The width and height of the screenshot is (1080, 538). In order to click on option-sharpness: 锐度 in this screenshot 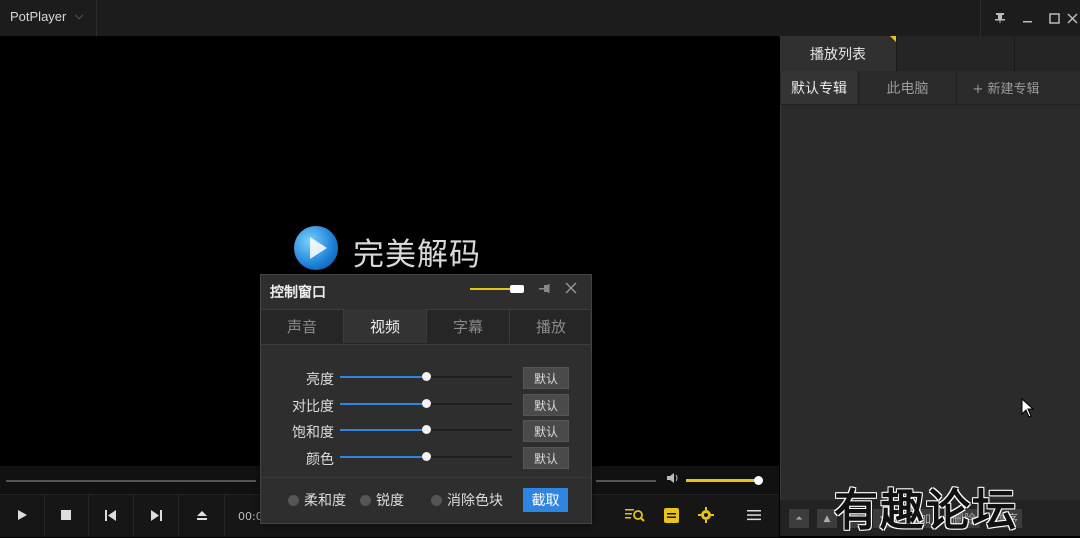, I will do `click(382, 500)`.